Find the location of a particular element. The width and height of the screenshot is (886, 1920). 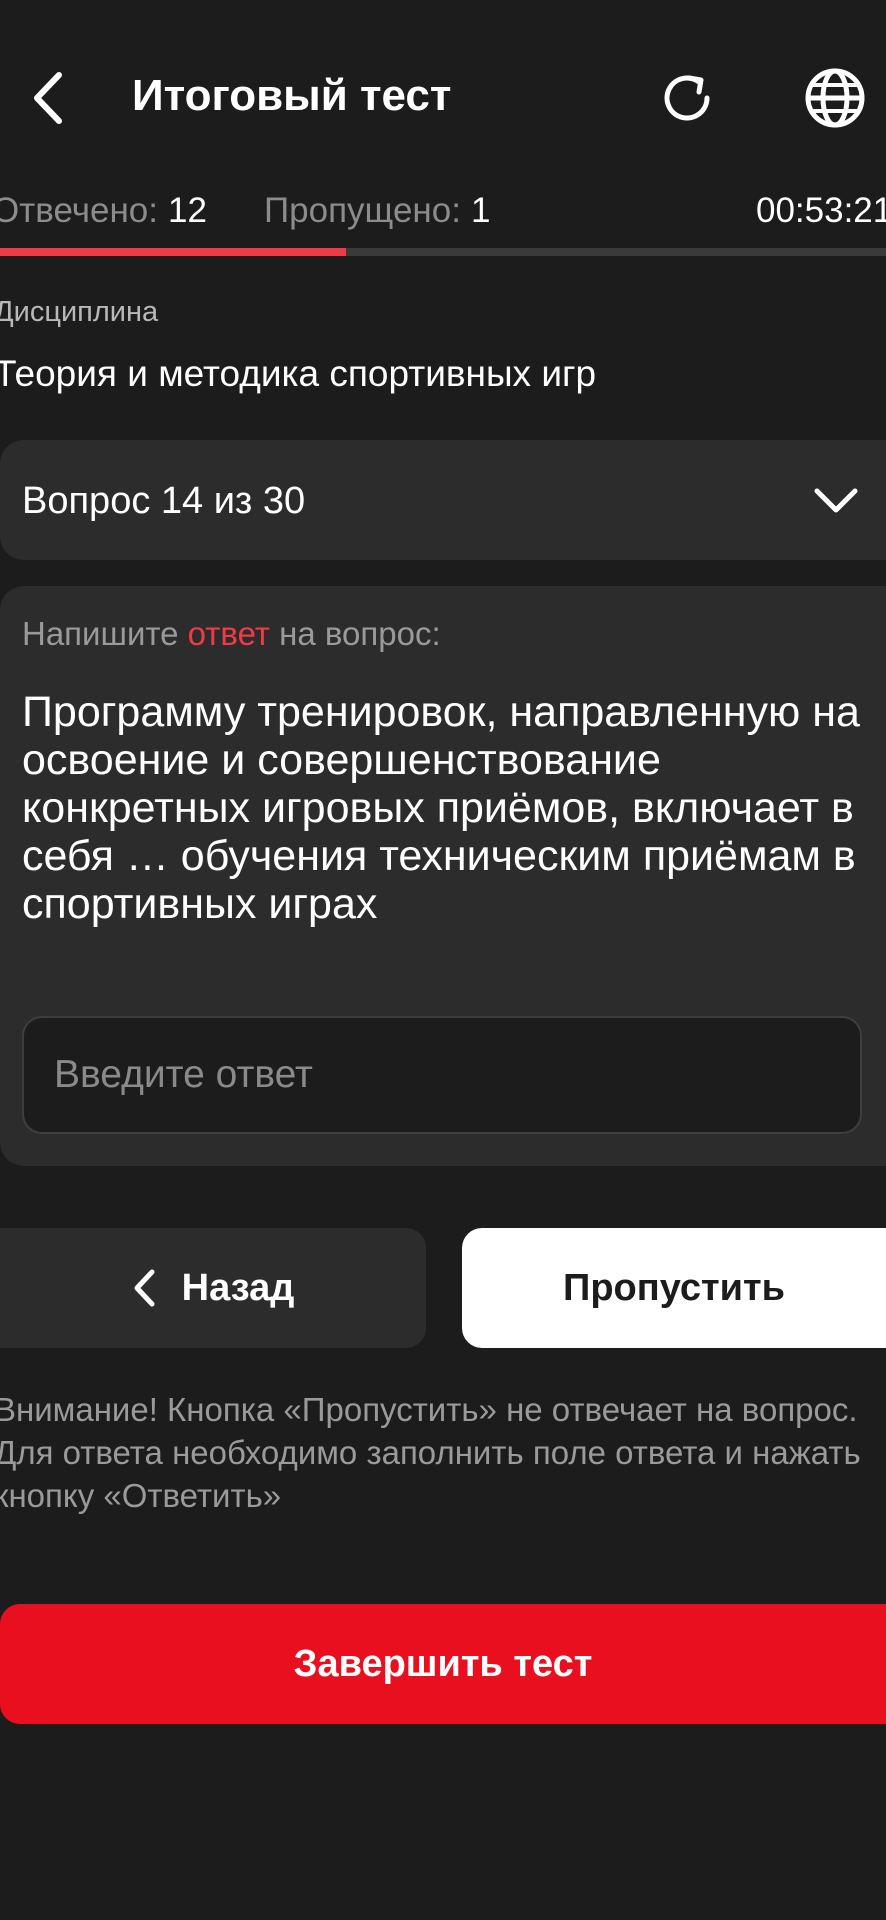

back-icon-button is located at coordinates (48, 98).